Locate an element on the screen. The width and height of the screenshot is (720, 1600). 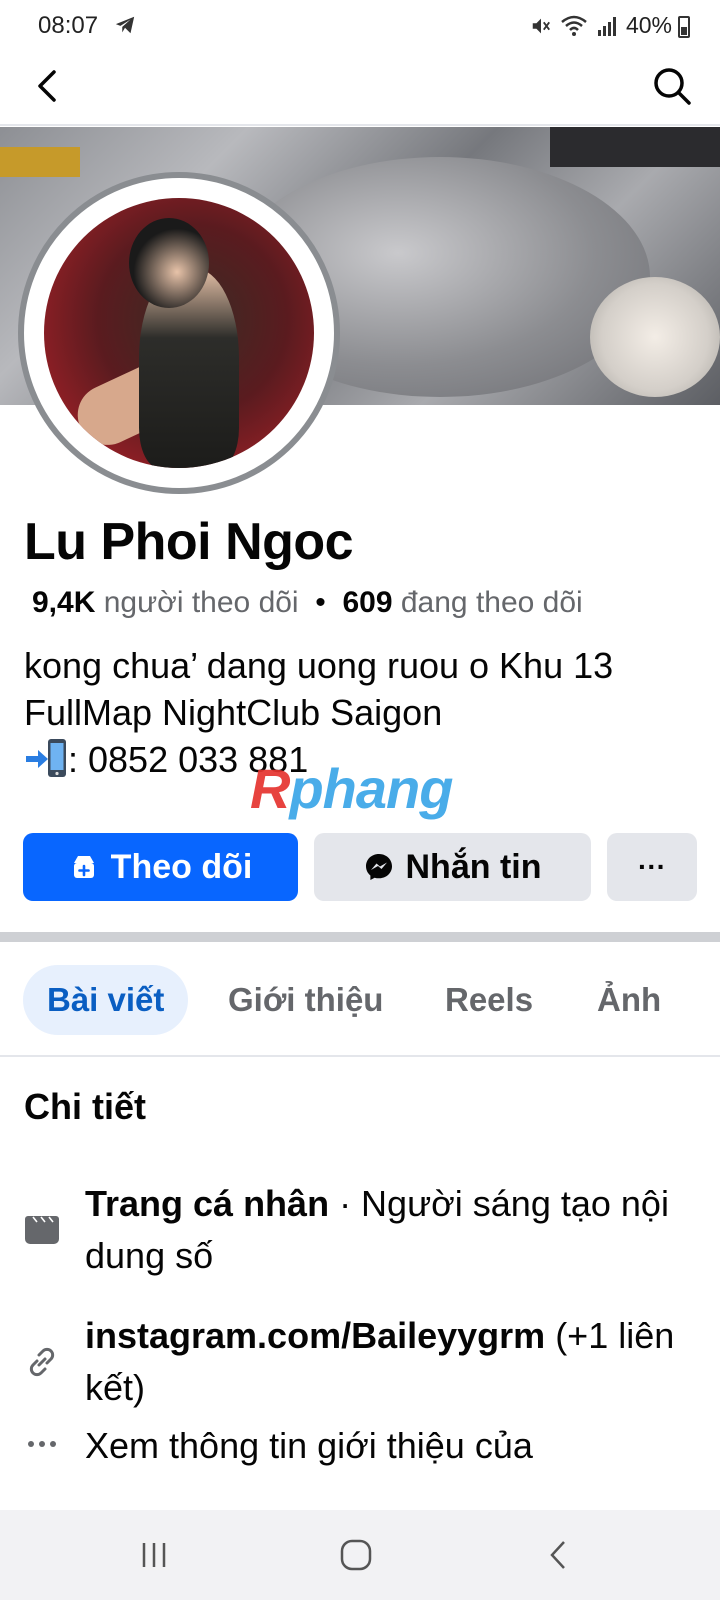
phone-icon is located at coordinates (46, 758).